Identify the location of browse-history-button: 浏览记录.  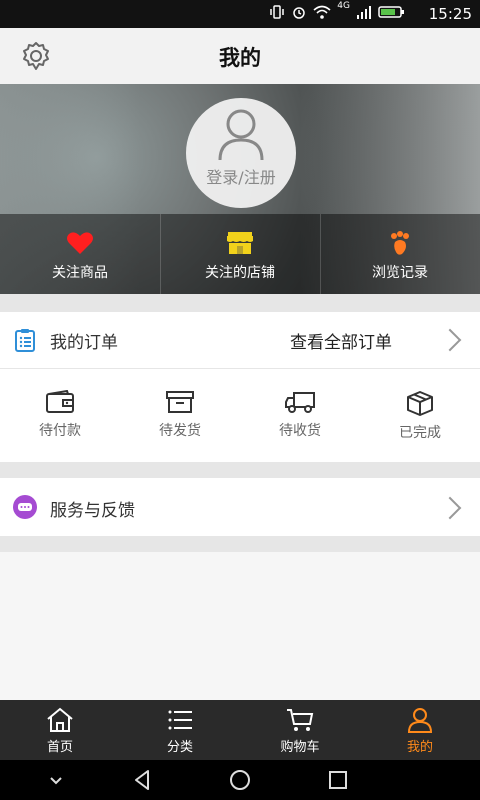
(400, 256).